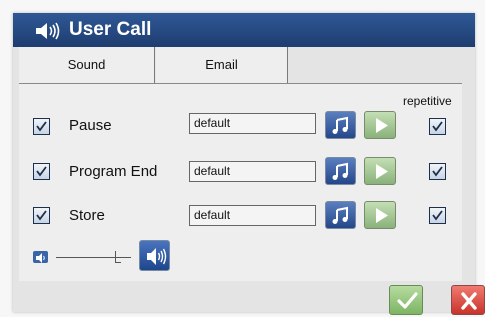 Image resolution: width=485 pixels, height=317 pixels. I want to click on ok-button, so click(406, 300).